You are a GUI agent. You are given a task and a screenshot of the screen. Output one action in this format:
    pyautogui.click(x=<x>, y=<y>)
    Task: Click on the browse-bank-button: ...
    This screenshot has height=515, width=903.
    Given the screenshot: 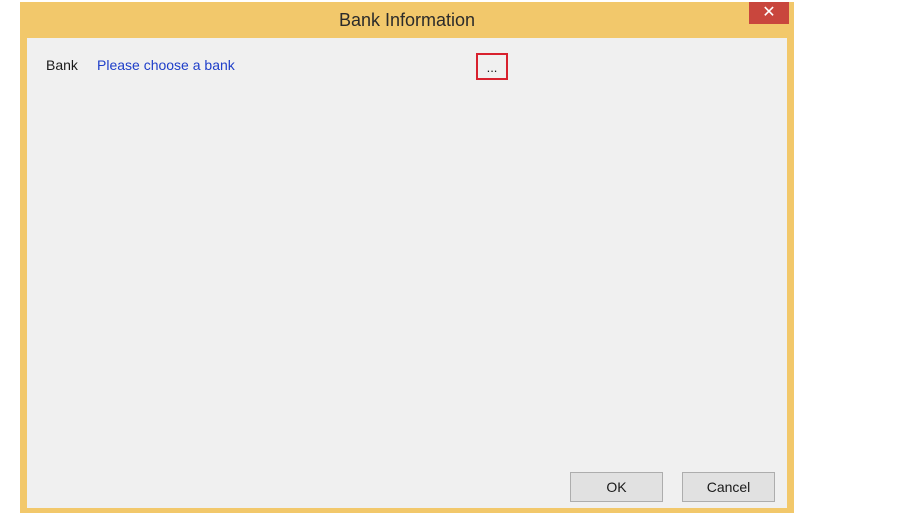 What is the action you would take?
    pyautogui.click(x=492, y=66)
    